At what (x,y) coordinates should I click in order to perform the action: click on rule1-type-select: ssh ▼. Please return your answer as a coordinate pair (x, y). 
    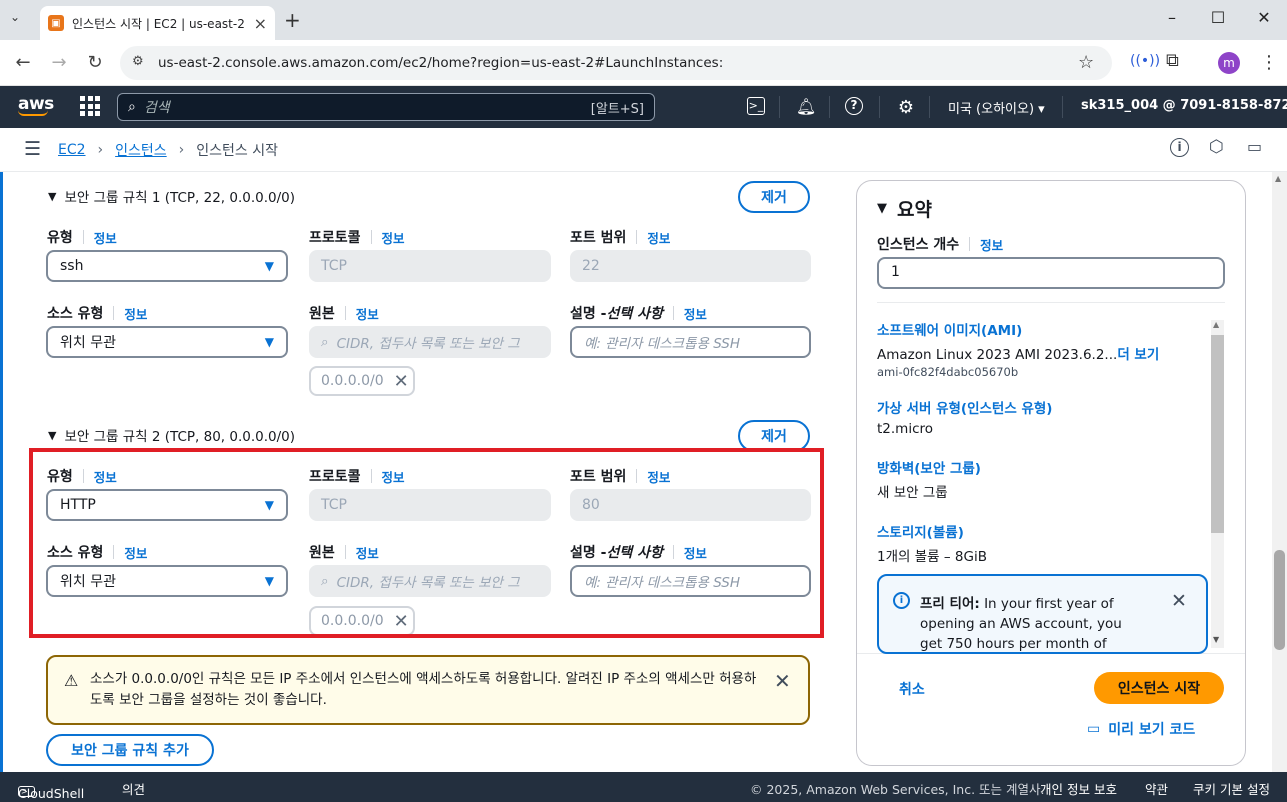
    Looking at the image, I should click on (167, 266).